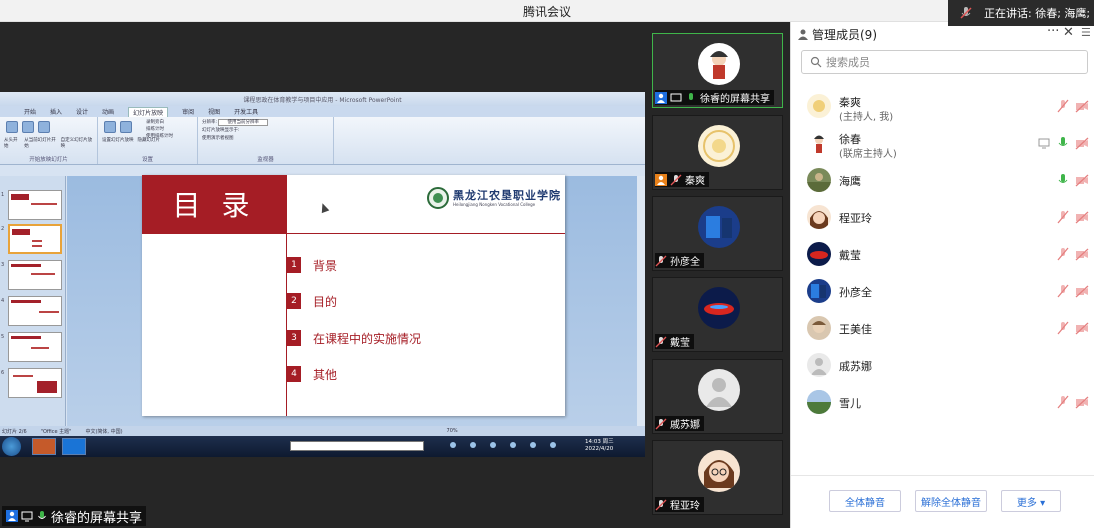 This screenshot has height=528, width=1094. What do you see at coordinates (44, 446) in the screenshot?
I see `powerpoint-app-icon` at bounding box center [44, 446].